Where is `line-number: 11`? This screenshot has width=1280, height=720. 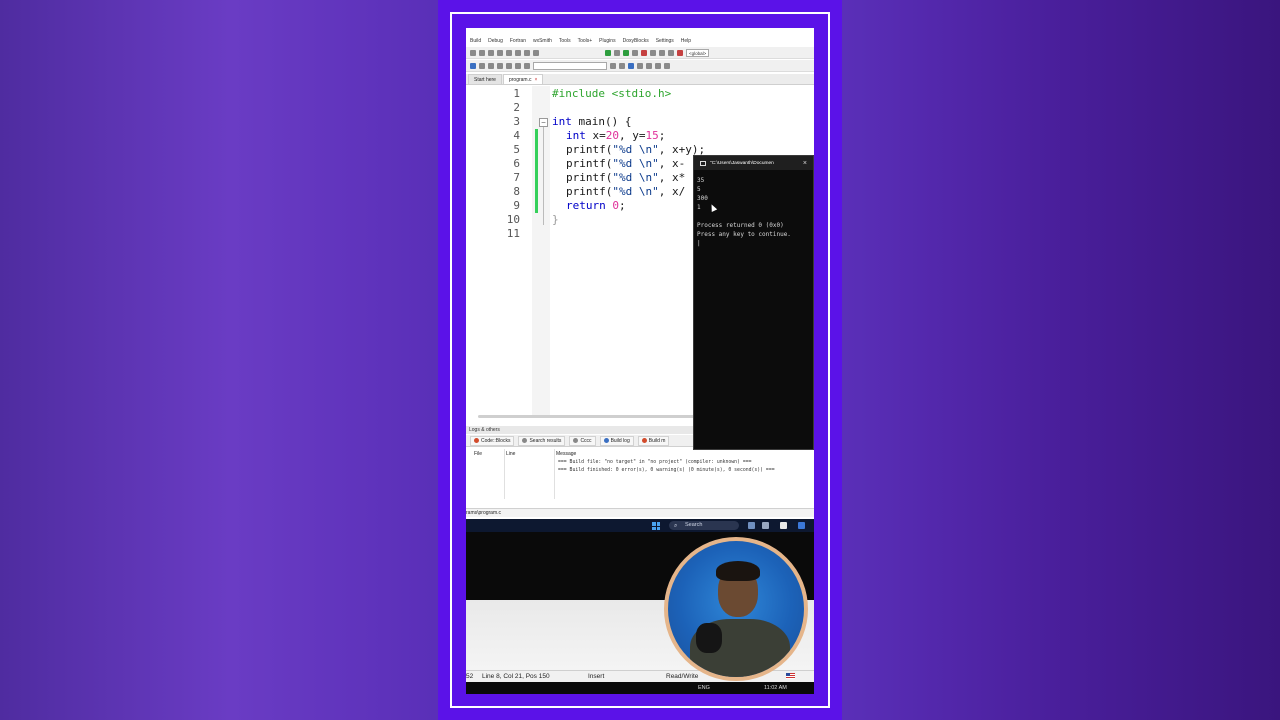
line-number: 11 is located at coordinates (513, 233).